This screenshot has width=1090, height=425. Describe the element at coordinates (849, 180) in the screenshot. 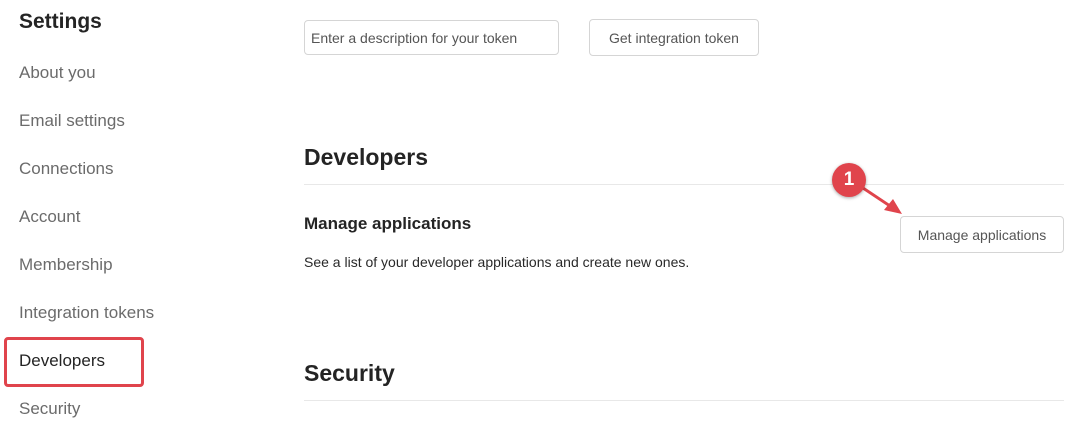

I see `step-number-badge: 1` at that location.